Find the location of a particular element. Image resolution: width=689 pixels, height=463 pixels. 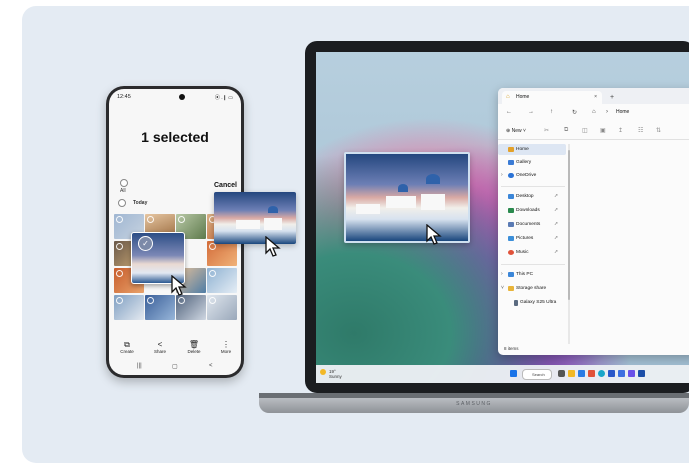

up-button: ↑ is located at coordinates (551, 112).